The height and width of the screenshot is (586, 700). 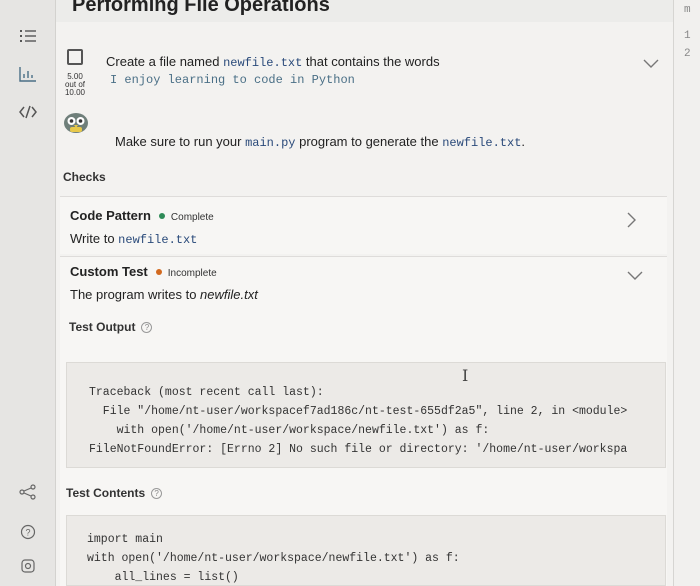 I want to click on code-icon, so click(x=28, y=114).